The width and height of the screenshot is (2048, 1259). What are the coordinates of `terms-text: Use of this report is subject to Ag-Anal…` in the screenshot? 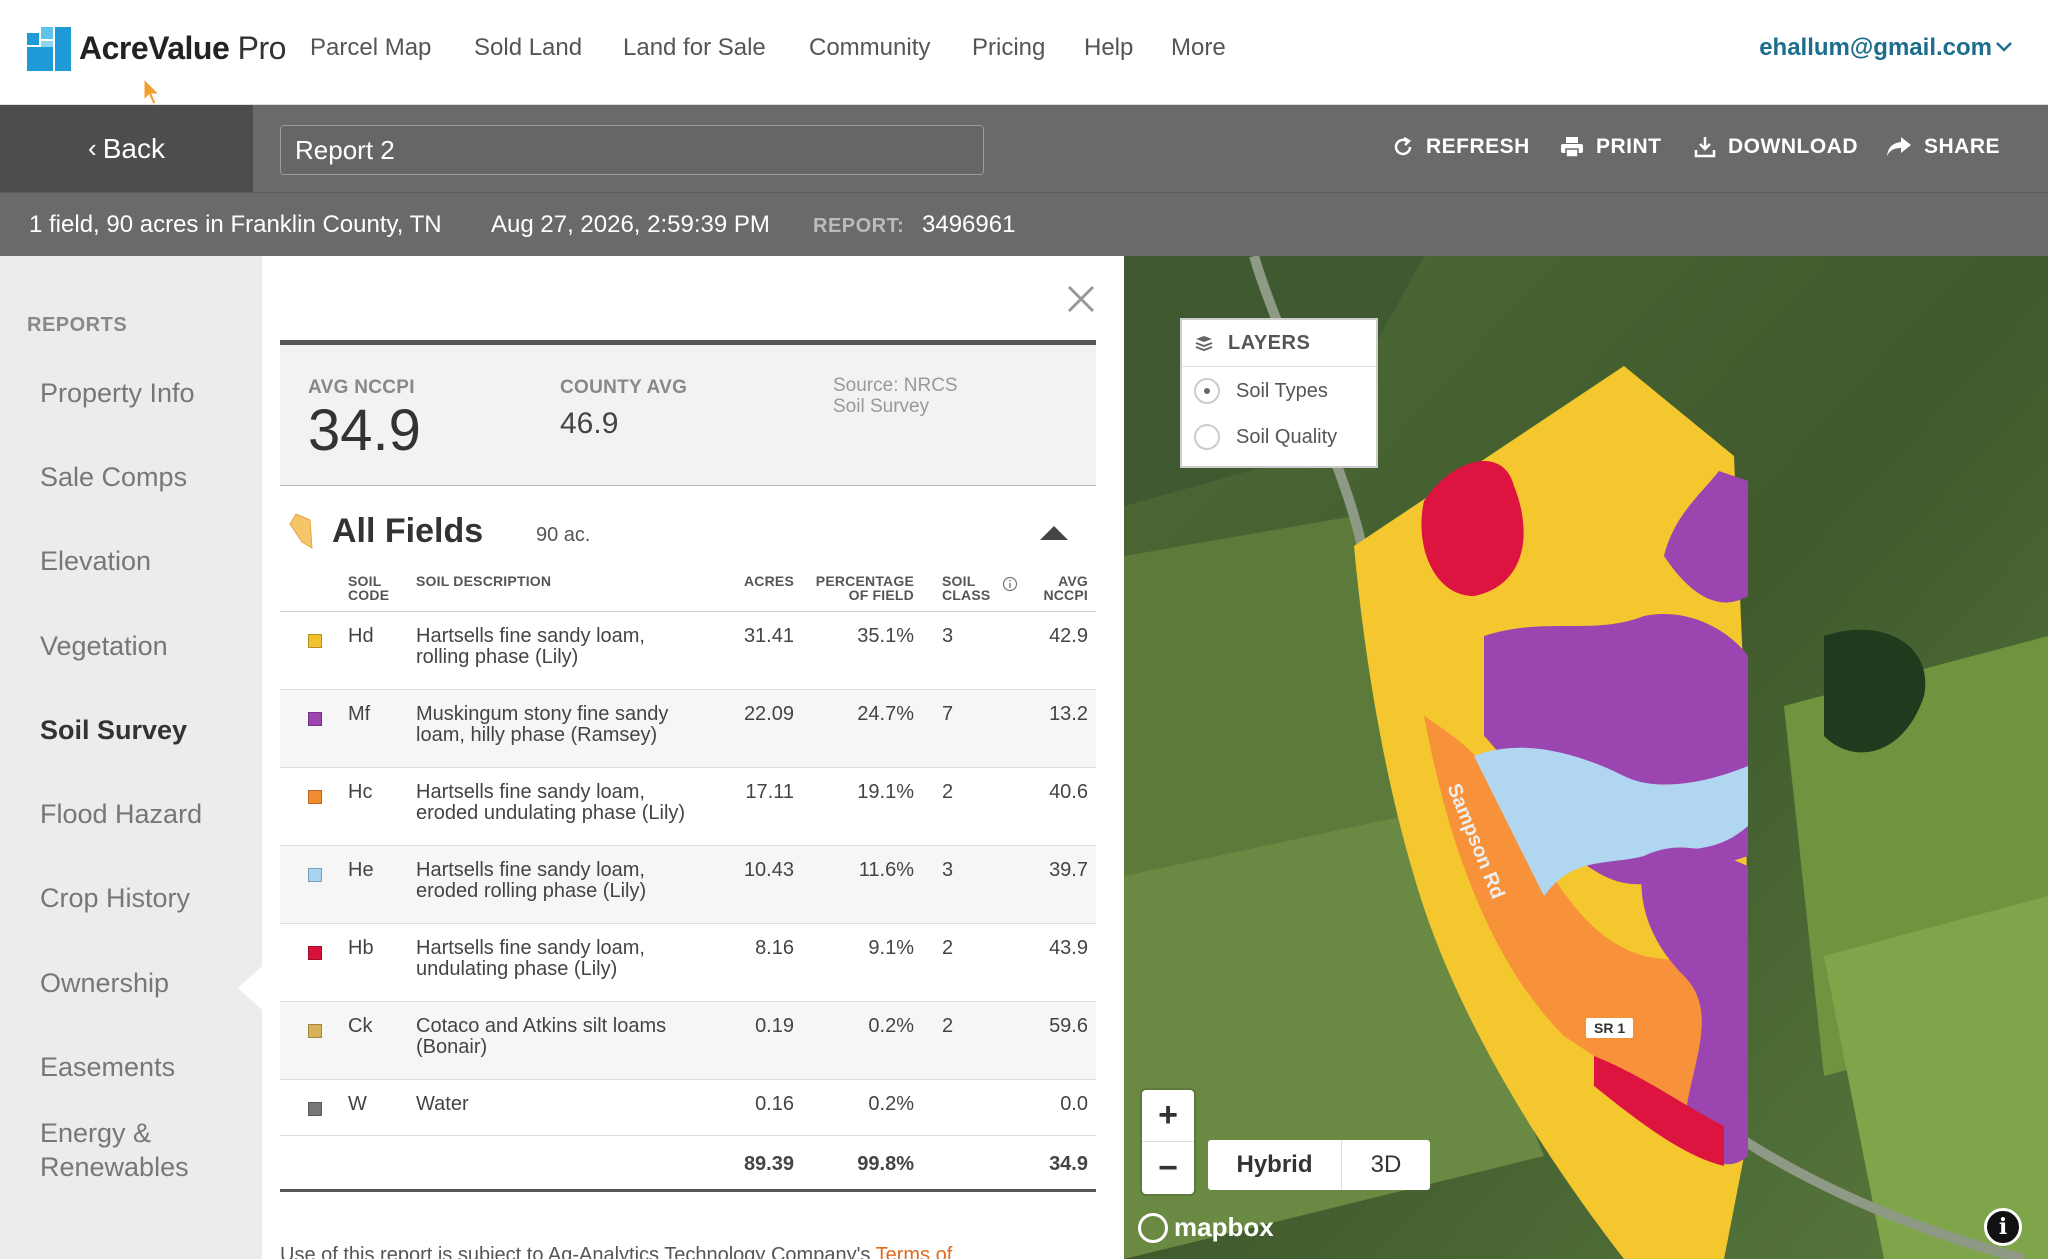 It's located at (578, 1251).